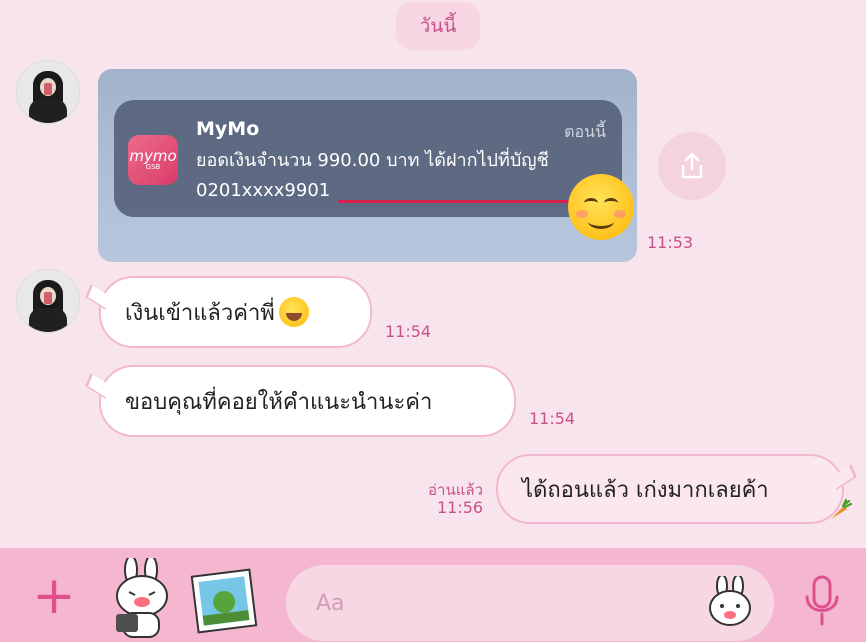  I want to click on notification-title: MyMo, so click(228, 129).